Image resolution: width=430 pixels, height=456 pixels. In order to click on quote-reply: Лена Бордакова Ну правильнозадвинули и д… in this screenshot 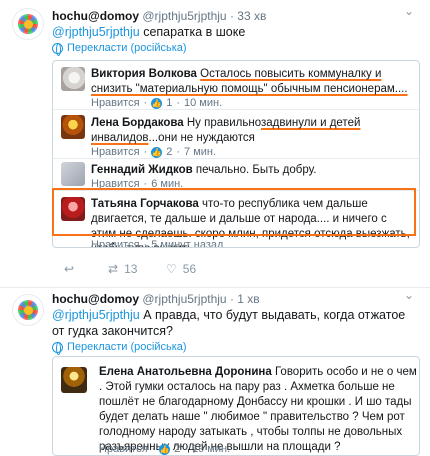, I will do `click(236, 134)`.